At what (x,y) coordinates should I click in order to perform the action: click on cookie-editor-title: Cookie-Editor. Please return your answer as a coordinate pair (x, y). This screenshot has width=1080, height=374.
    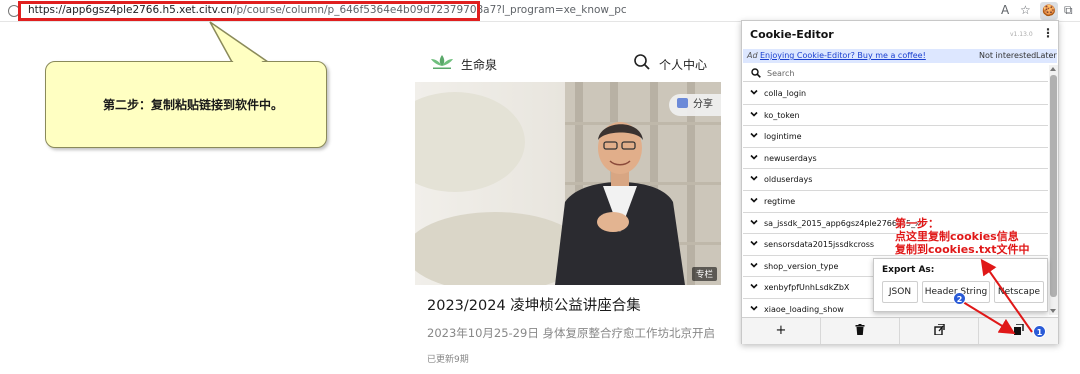
    Looking at the image, I should click on (792, 34).